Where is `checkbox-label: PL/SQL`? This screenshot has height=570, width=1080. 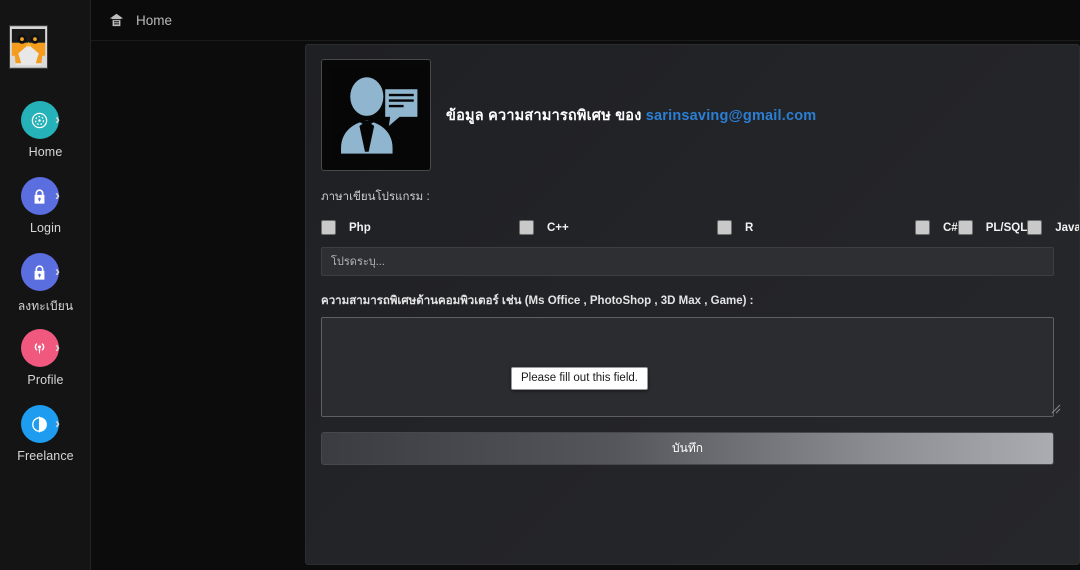 checkbox-label: PL/SQL is located at coordinates (1006, 227).